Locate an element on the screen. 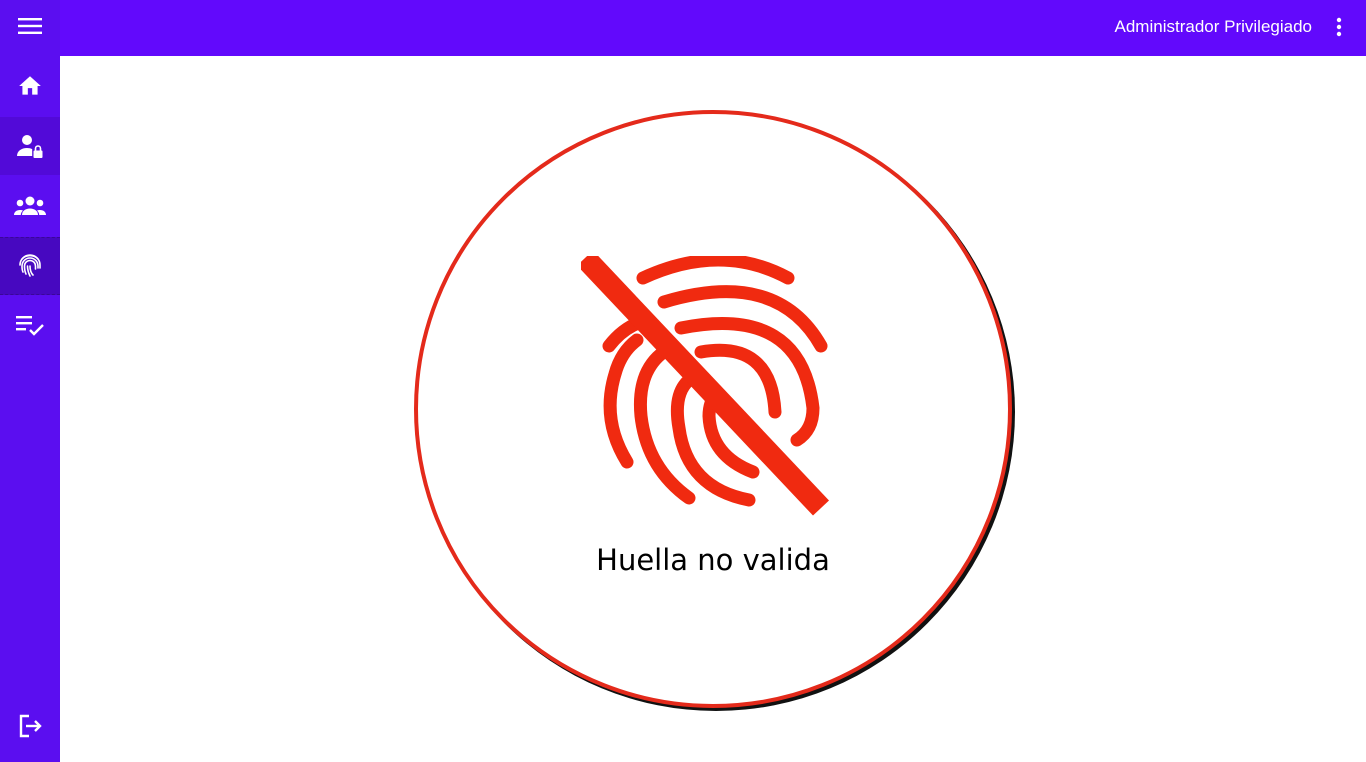 The height and width of the screenshot is (762, 1366). sidebar is located at coordinates (30, 381).